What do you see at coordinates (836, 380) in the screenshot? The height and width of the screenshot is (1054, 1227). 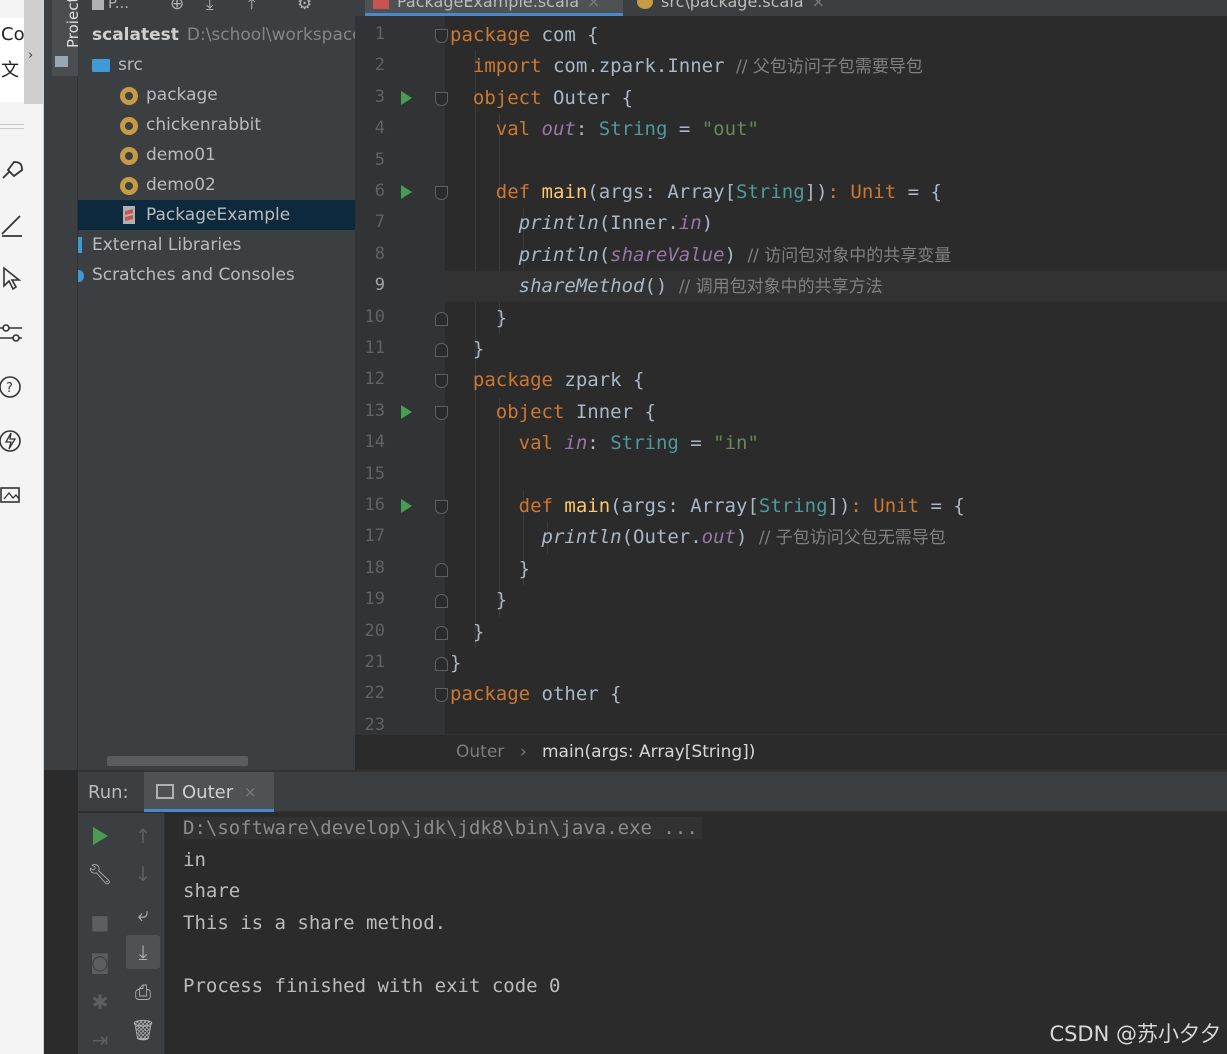 I see `code-line: package zpark {` at bounding box center [836, 380].